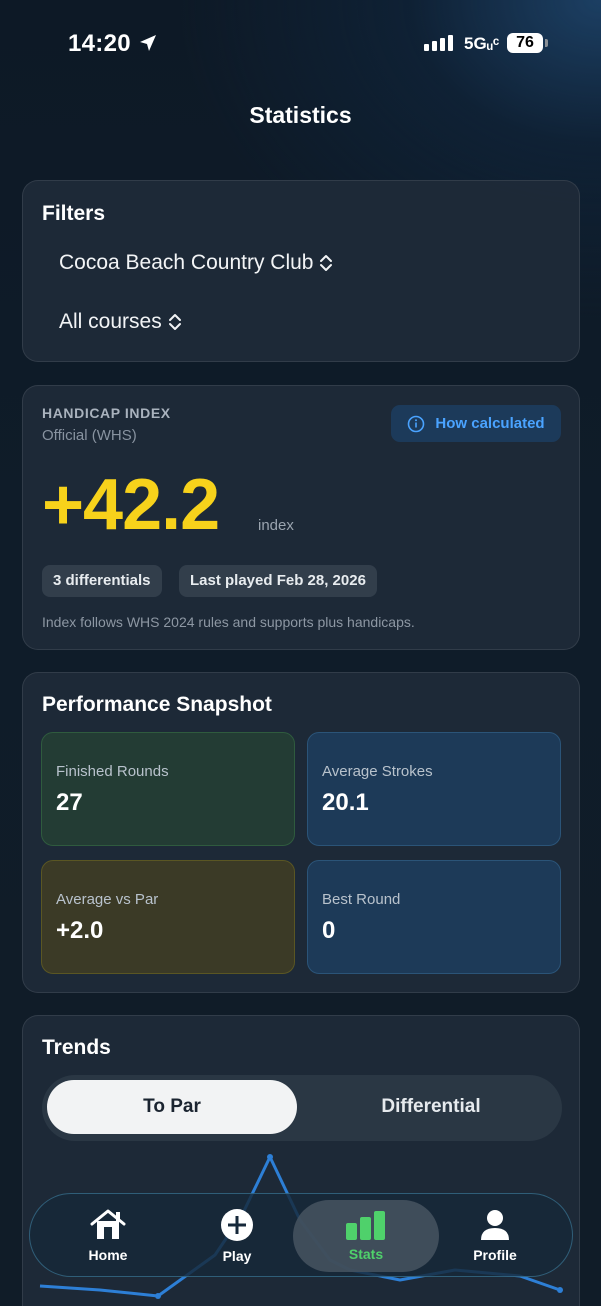 The image size is (601, 1306). I want to click on tab-play-label: Play, so click(237, 1256).